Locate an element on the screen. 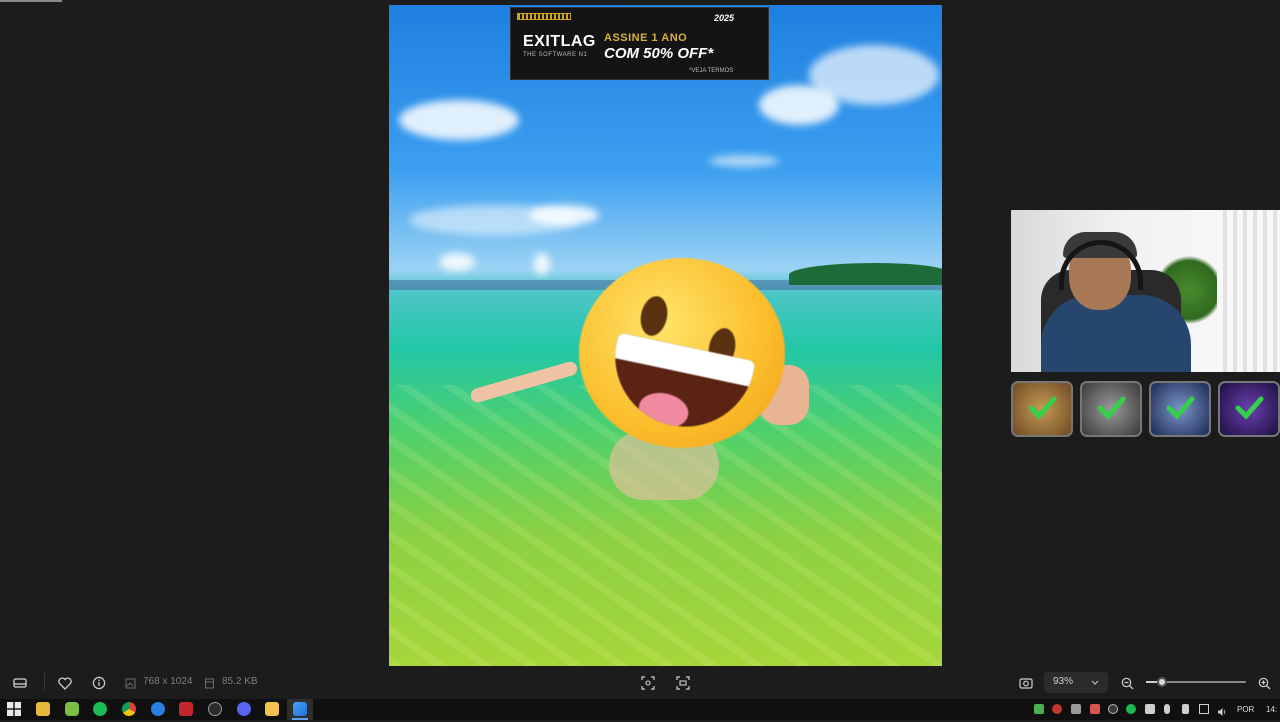 This screenshot has height=722, width=1280. media-player-icon is located at coordinates (158, 709).